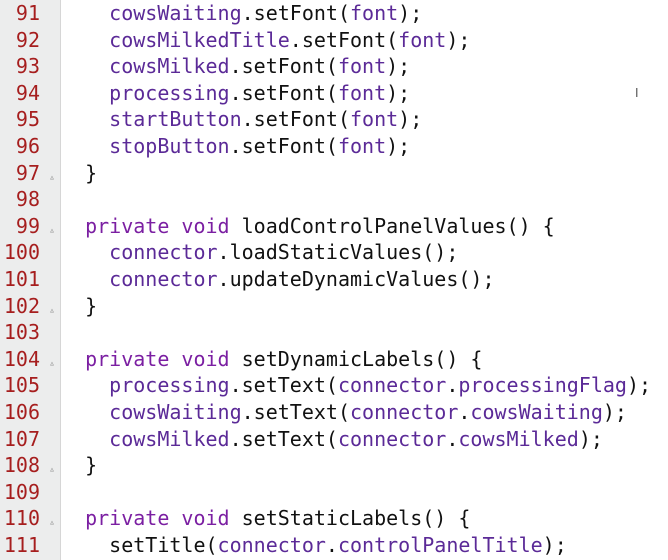  I want to click on code-text: stopButton.setFont(font);, so click(235, 146).